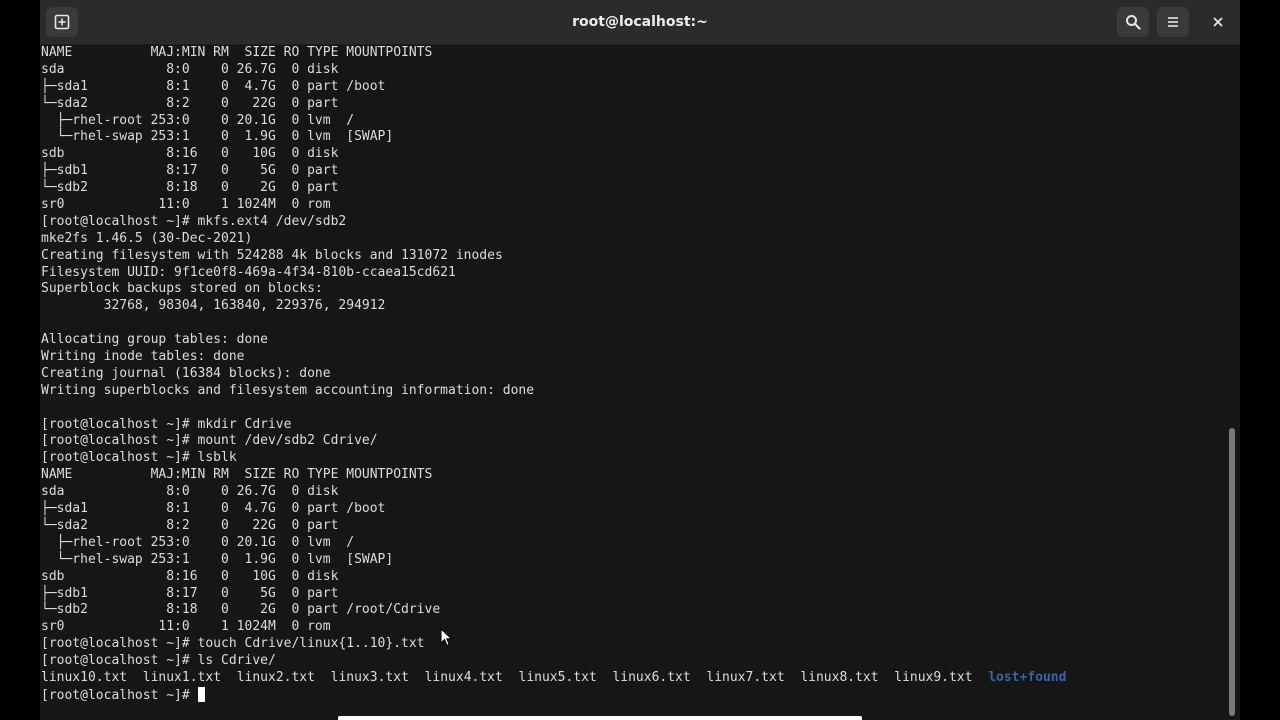 Image resolution: width=1280 pixels, height=720 pixels. Describe the element at coordinates (182, 289) in the screenshot. I see `terminal-line: Superblock backups stored on blocks:` at that location.